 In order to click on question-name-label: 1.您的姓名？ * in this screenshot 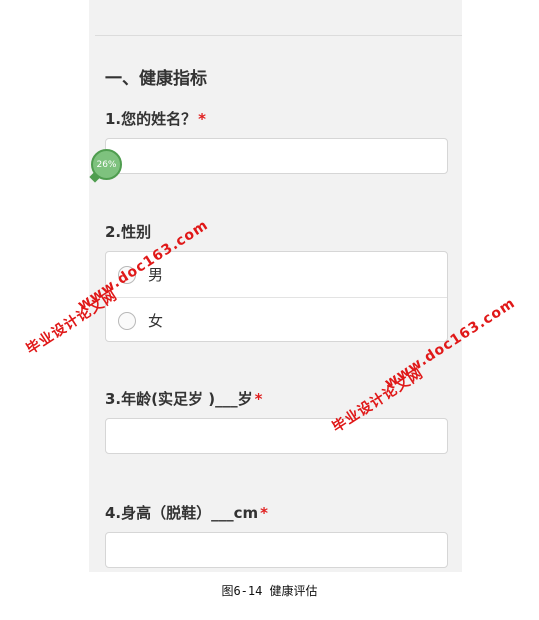, I will do `click(155, 118)`.